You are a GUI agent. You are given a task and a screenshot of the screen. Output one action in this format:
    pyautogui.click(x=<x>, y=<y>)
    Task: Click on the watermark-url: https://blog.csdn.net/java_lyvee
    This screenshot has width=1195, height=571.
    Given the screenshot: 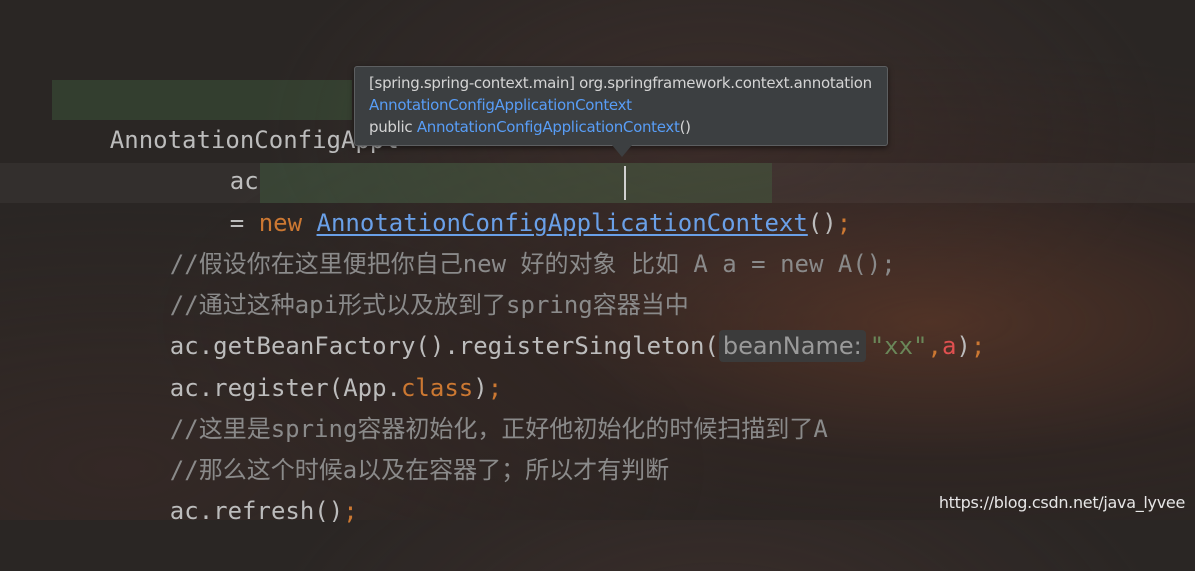 What is the action you would take?
    pyautogui.click(x=1061, y=502)
    